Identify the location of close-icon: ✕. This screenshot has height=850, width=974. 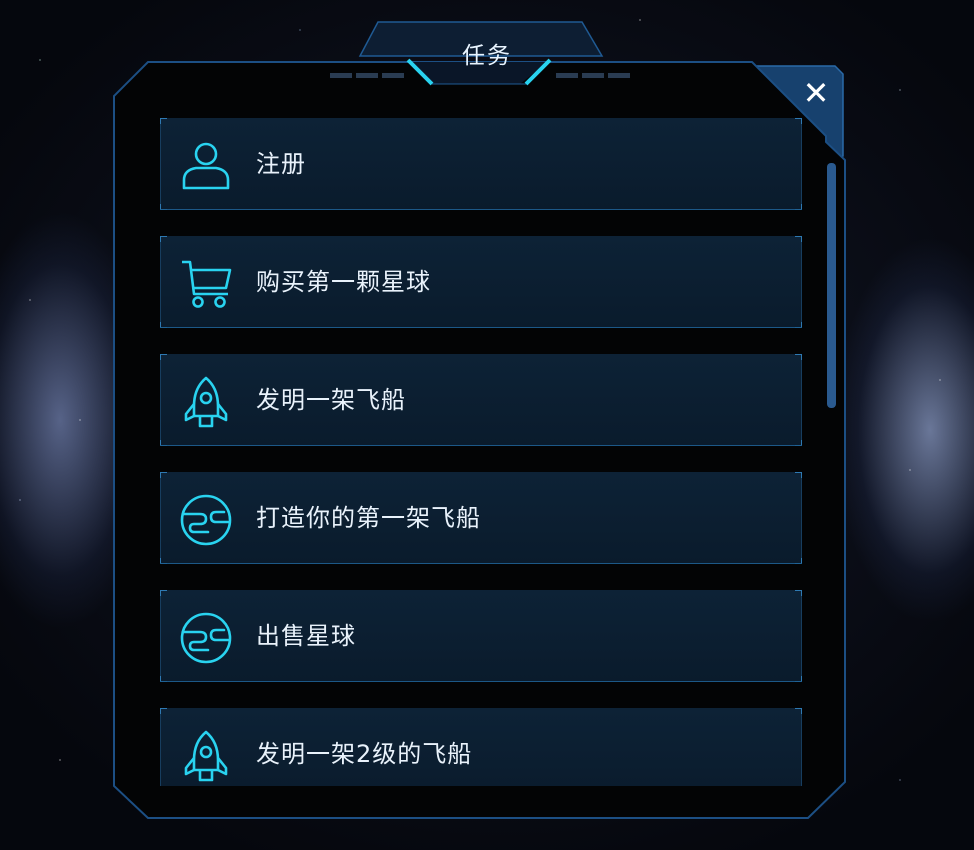
(816, 93).